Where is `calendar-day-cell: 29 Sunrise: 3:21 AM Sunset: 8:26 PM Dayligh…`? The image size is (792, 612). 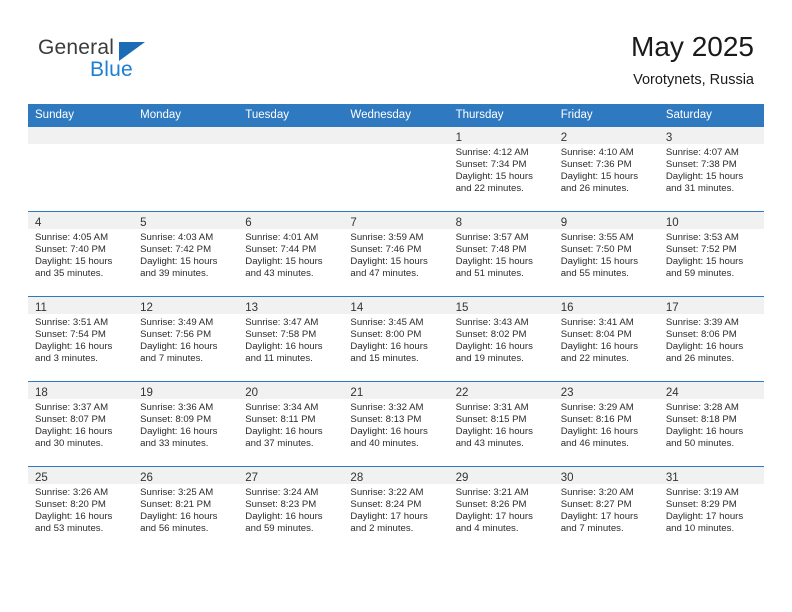
calendar-day-cell: 29 Sunrise: 3:21 AM Sunset: 8:26 PM Dayligh… is located at coordinates (501, 508).